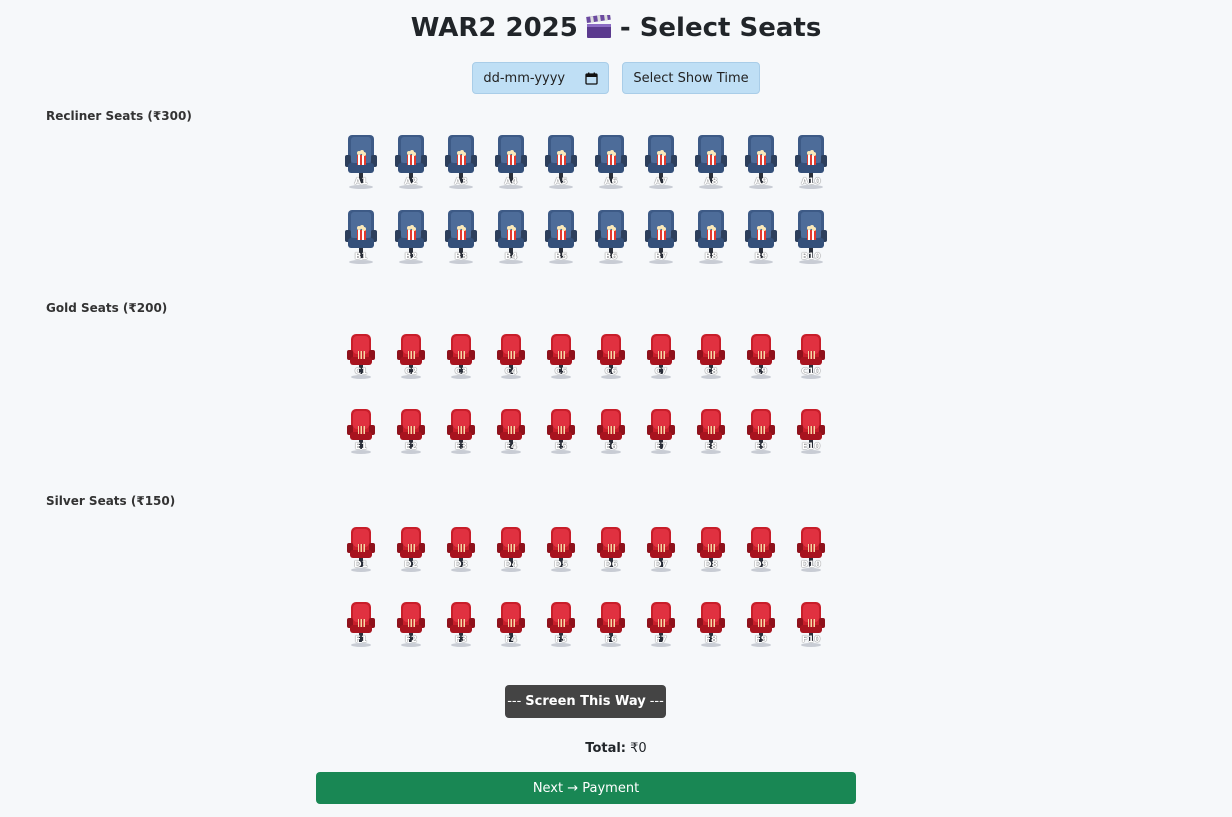 Image resolution: width=1232 pixels, height=817 pixels. I want to click on seat-e4: E4, so click(511, 437).